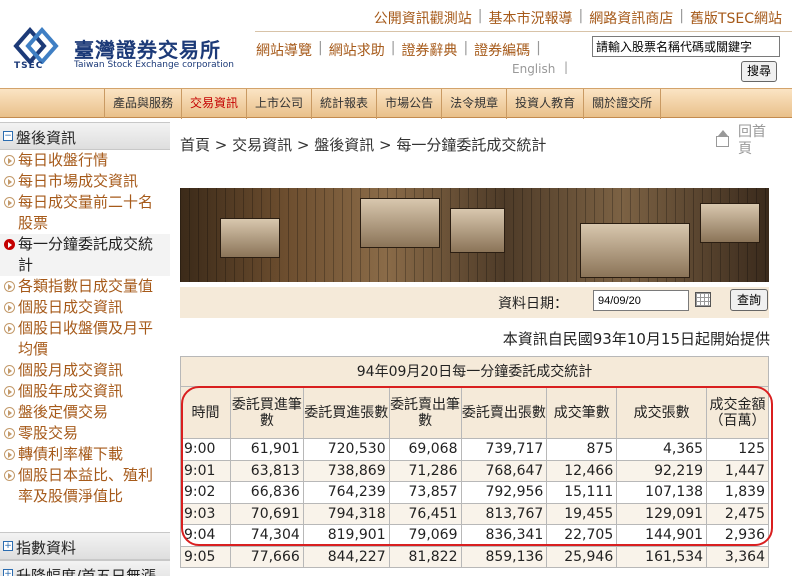 Image resolution: width=792 pixels, height=576 pixels. What do you see at coordinates (213, 104) in the screenshot?
I see `nav-item: 交易資訊` at bounding box center [213, 104].